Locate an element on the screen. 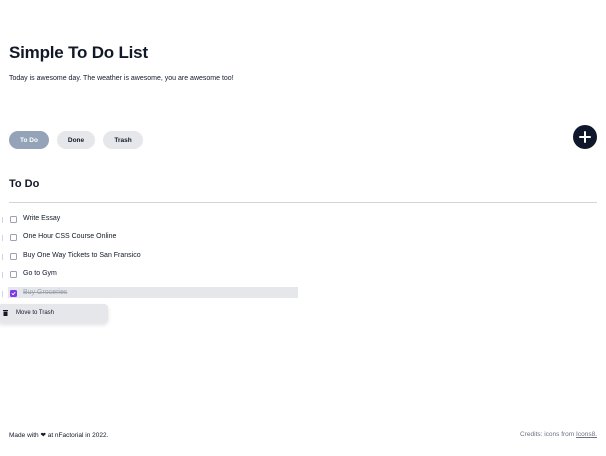 This screenshot has height=456, width=606. todo-item: Buy One Way Tickets to San Fransico is located at coordinates (303, 257).